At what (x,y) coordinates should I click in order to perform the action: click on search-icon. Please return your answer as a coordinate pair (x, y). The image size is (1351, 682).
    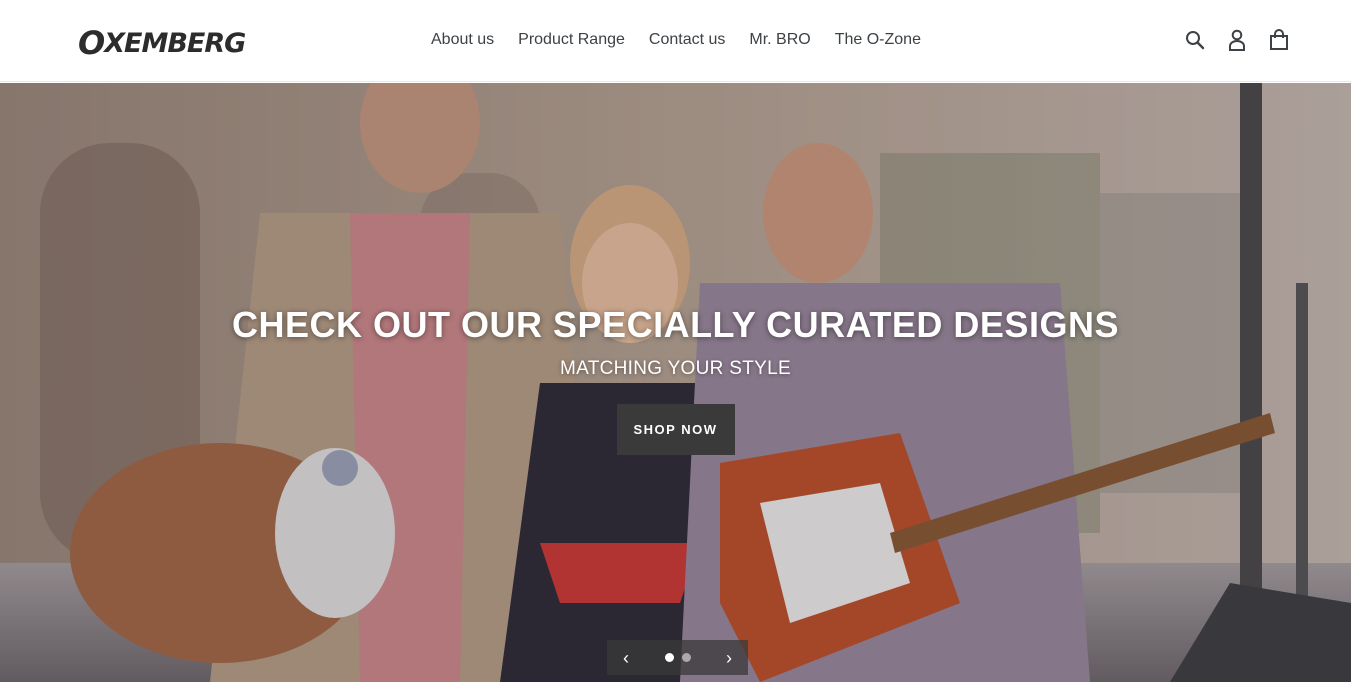
    Looking at the image, I should click on (1195, 40).